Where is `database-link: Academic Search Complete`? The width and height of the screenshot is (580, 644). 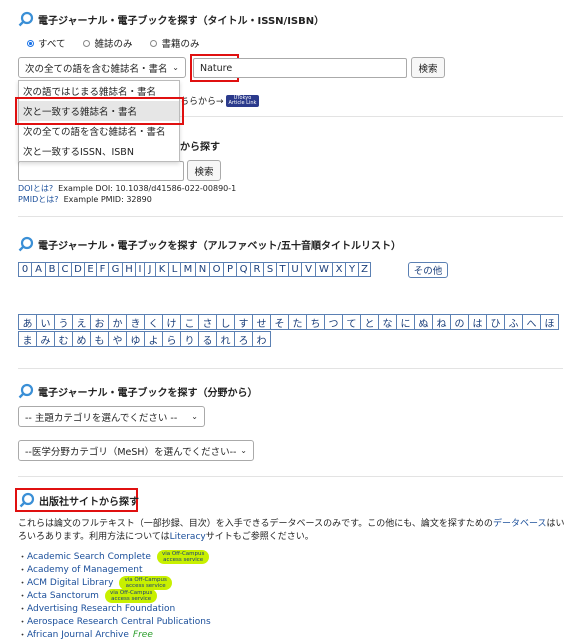
database-link: Academic Search Complete is located at coordinates (89, 557).